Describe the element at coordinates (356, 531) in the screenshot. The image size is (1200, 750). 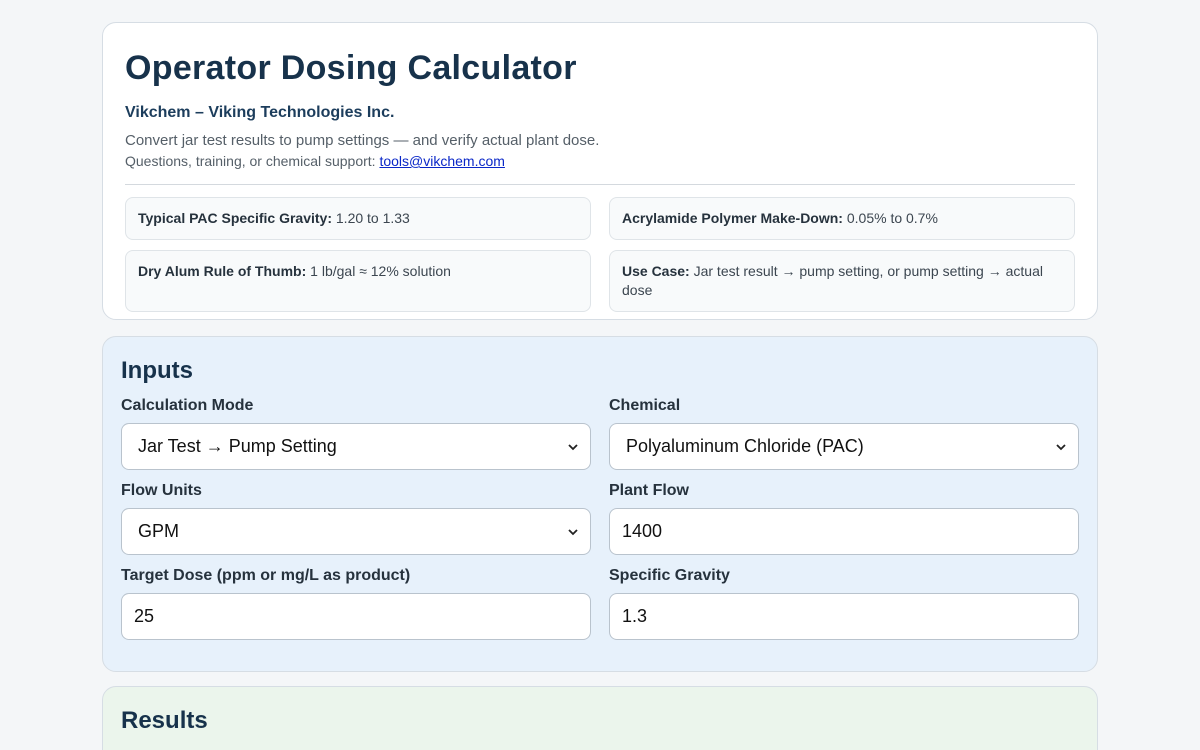
I see `flow-units-select: GPM` at that location.